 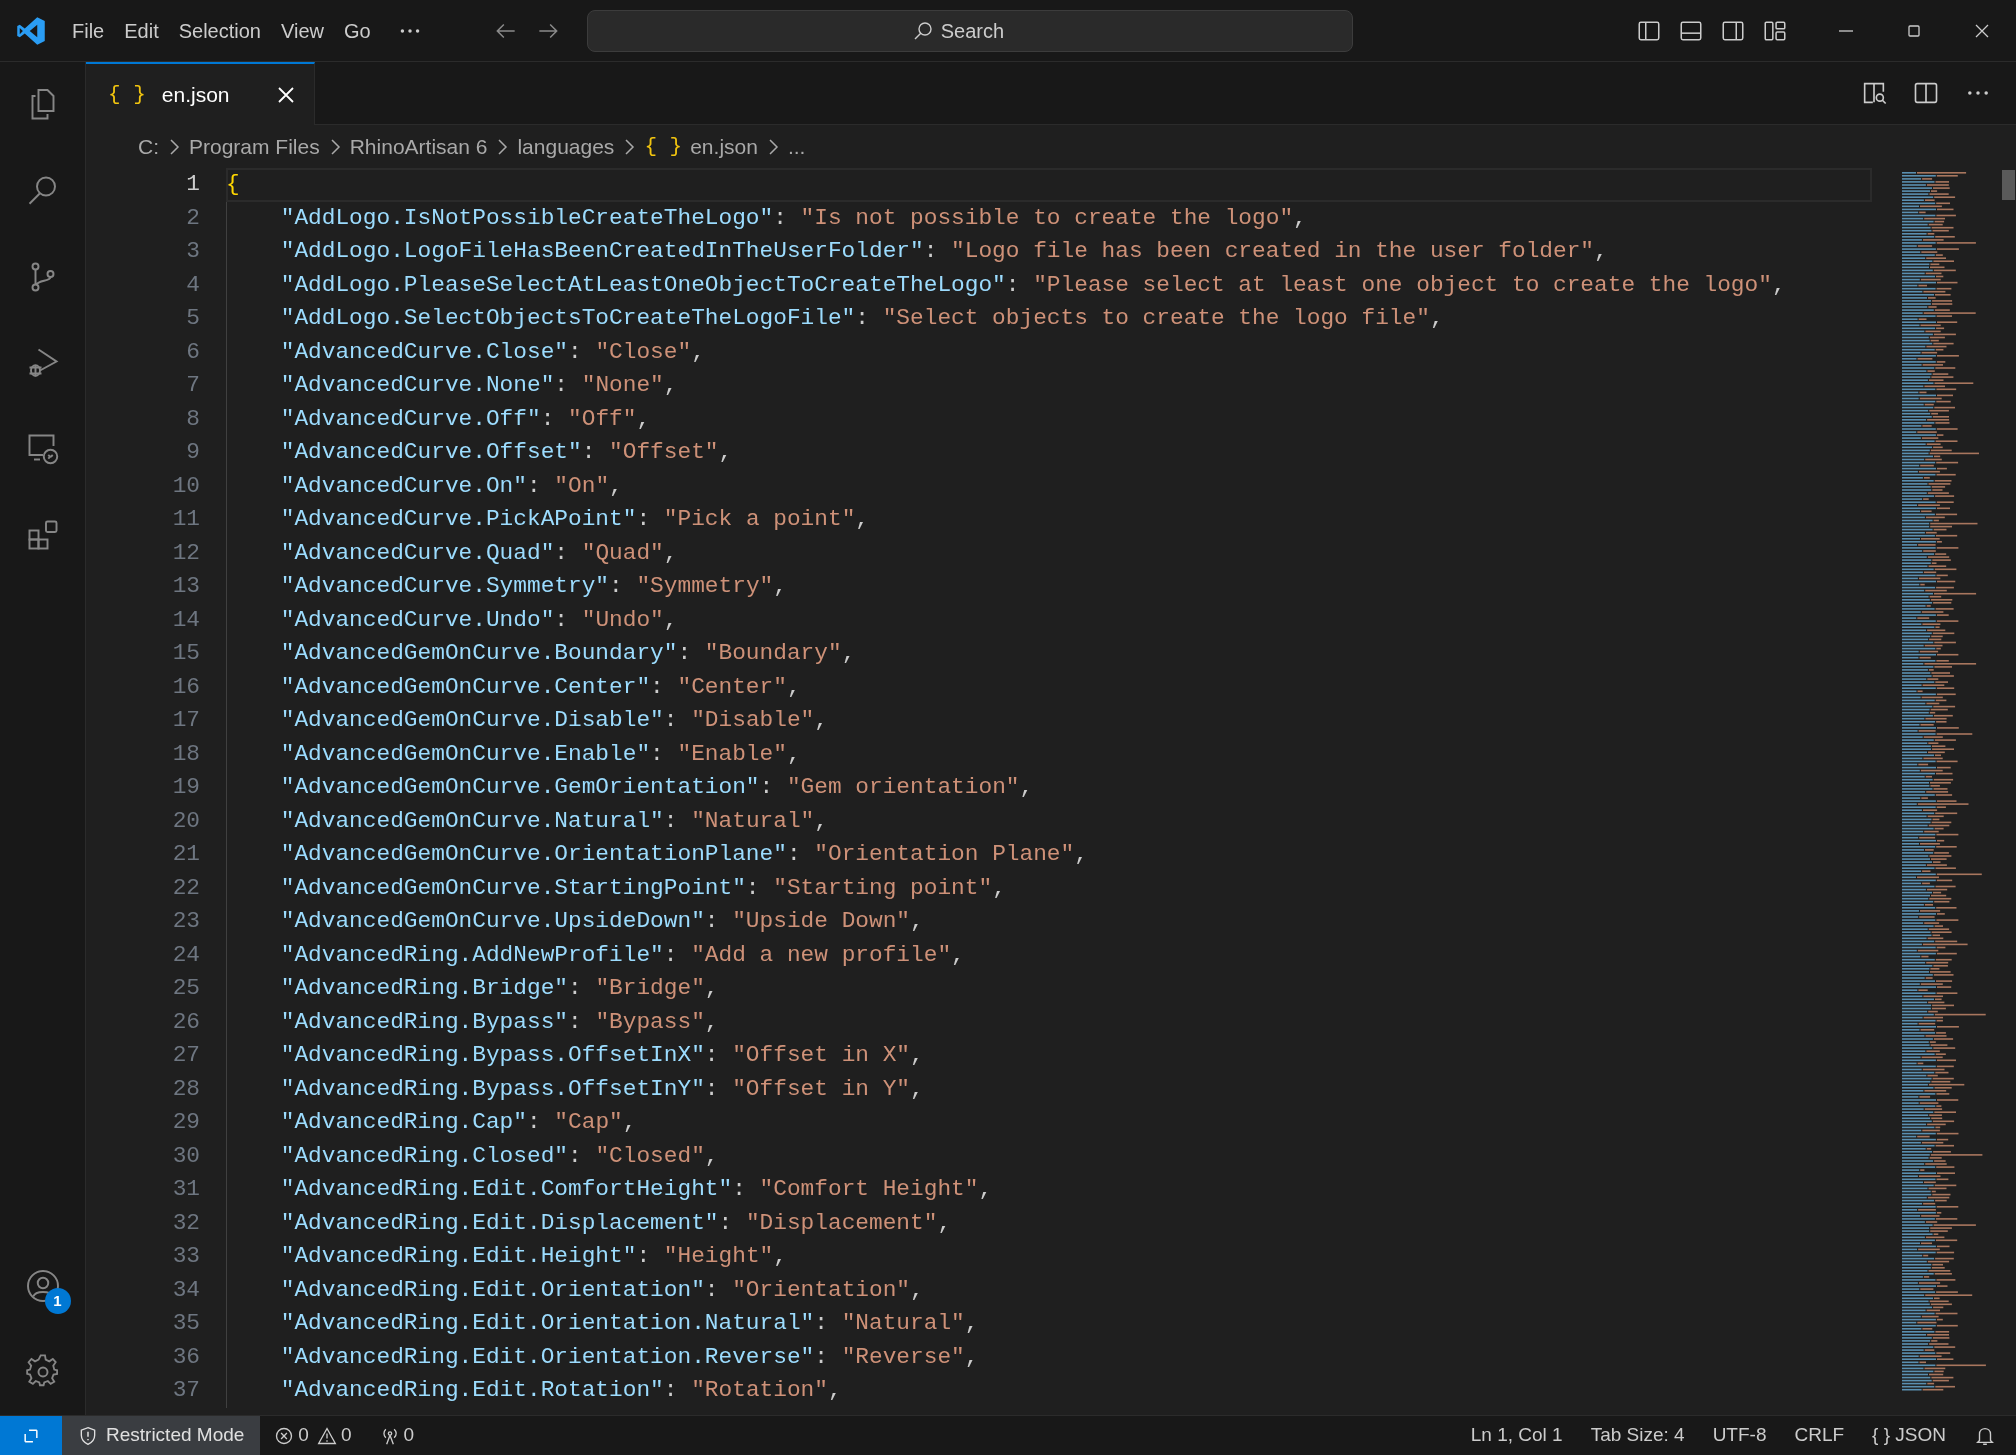 I want to click on code-line: "AdvancedRing.Bridge": "Bridge",, so click(x=499, y=988).